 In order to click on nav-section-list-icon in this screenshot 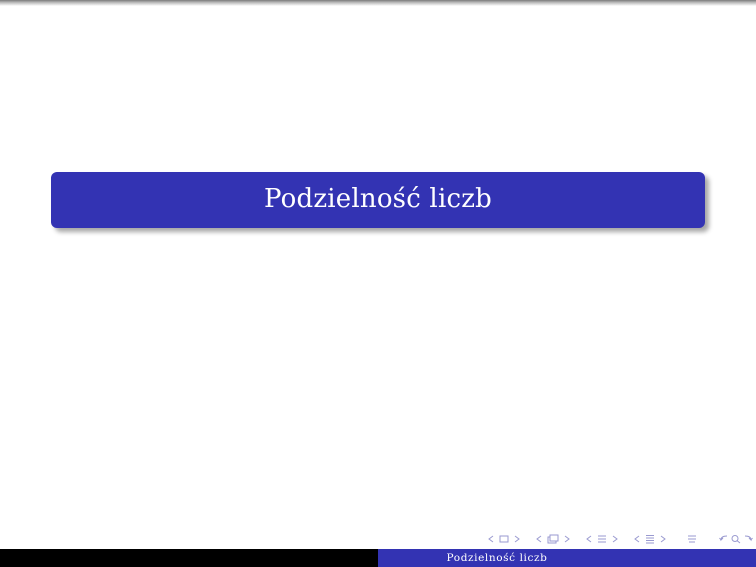, I will do `click(650, 539)`.